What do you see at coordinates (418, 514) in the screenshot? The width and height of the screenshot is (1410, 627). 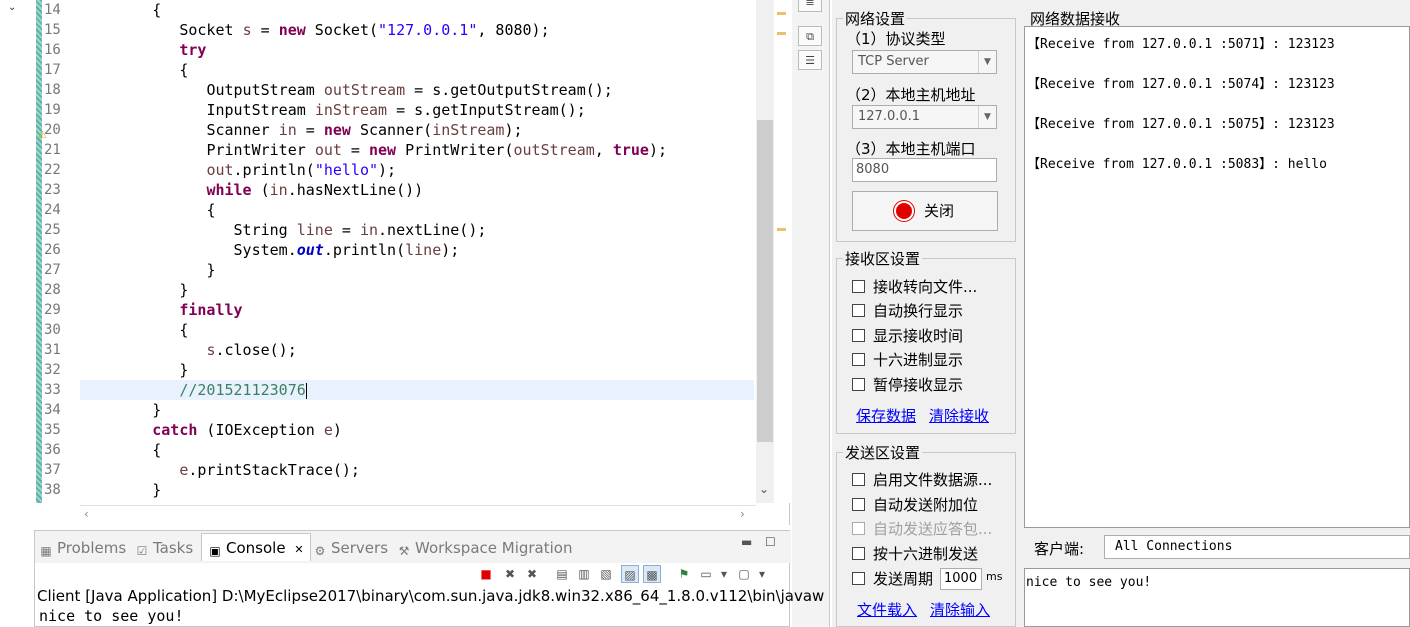 I see `editor-horizontal-scrollbar: ‹ ›` at bounding box center [418, 514].